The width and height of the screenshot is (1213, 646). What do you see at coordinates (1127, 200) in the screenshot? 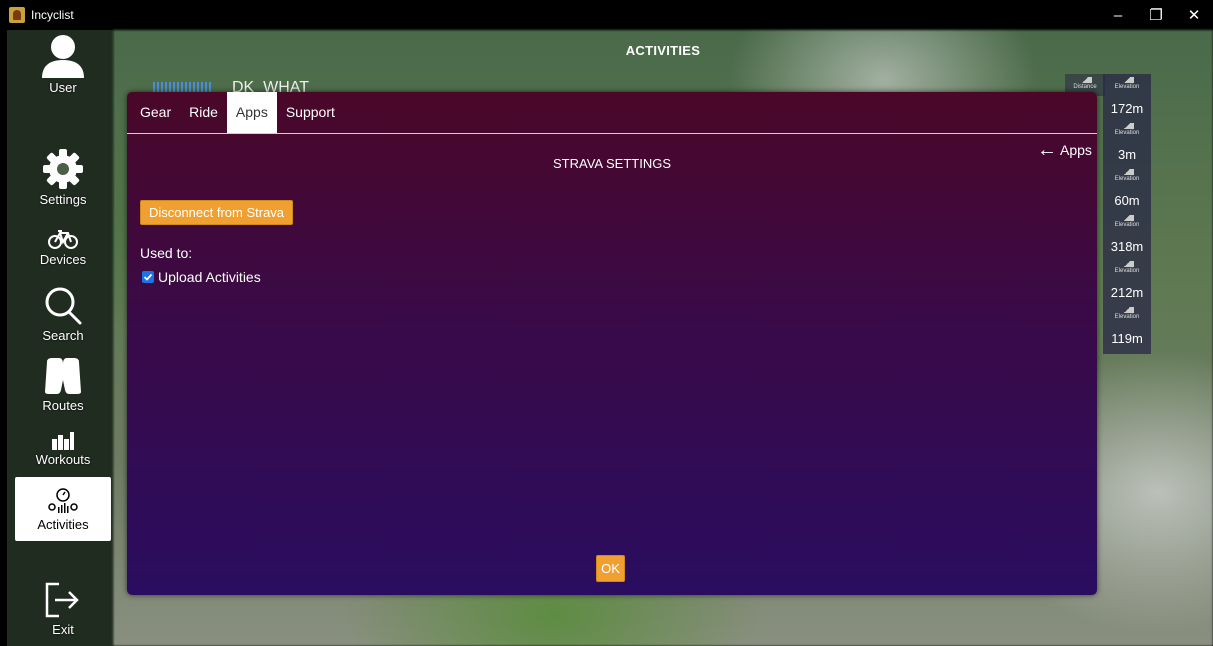
I see `elevation-value: 60m` at bounding box center [1127, 200].